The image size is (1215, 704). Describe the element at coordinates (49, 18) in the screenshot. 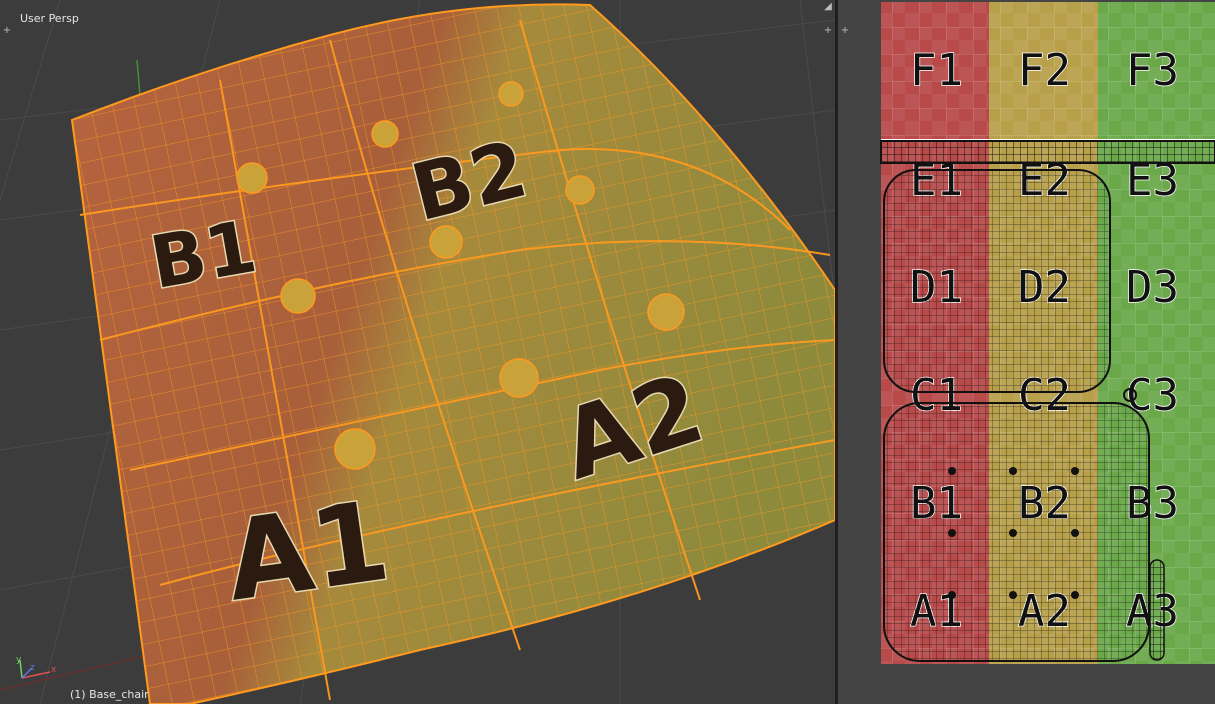

I see `view-mode-label: User Persp` at that location.